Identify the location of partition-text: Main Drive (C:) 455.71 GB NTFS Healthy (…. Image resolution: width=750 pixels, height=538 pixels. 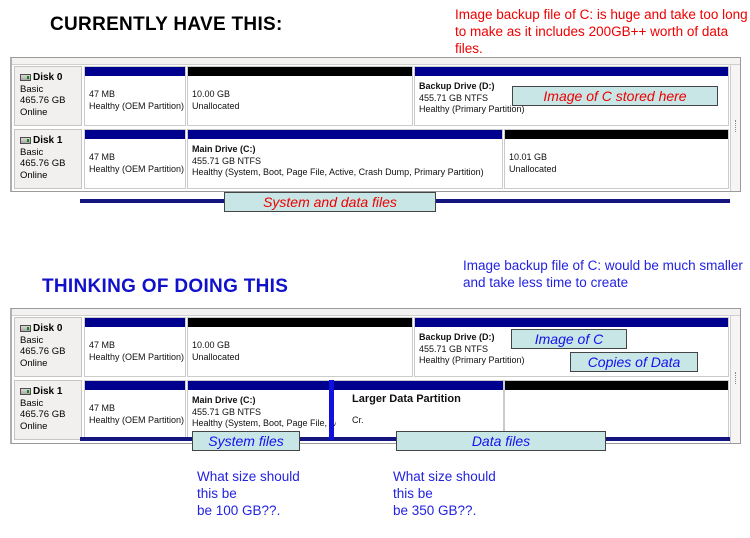
(346, 161).